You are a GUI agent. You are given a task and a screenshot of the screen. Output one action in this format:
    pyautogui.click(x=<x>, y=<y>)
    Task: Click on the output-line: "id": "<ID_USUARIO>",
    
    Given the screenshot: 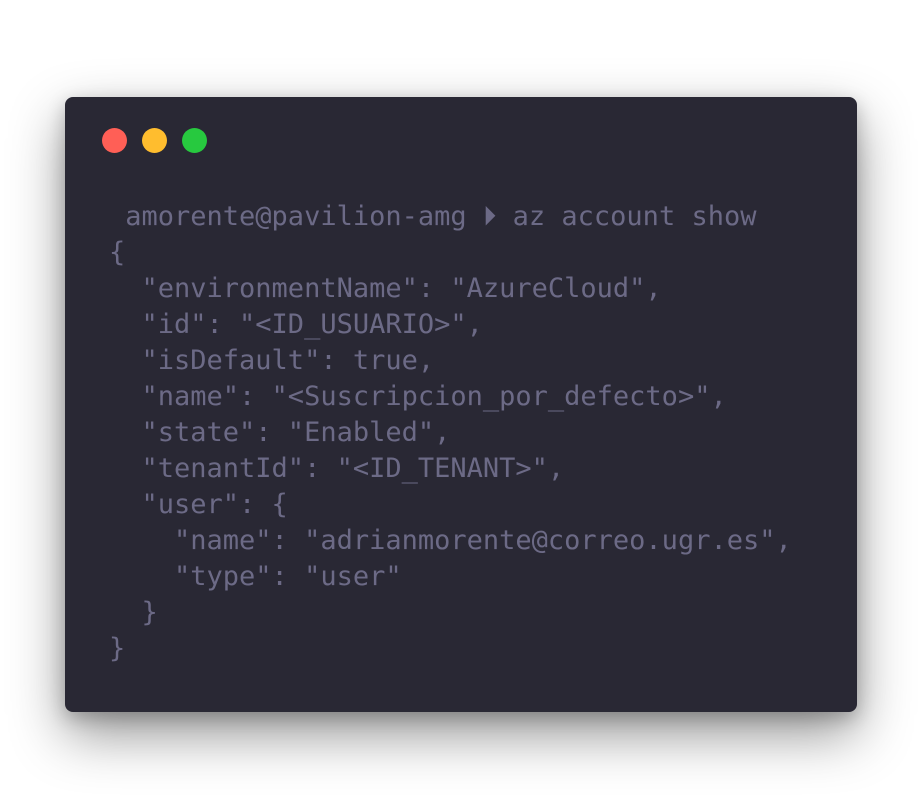 What is the action you would take?
    pyautogui.click(x=296, y=324)
    